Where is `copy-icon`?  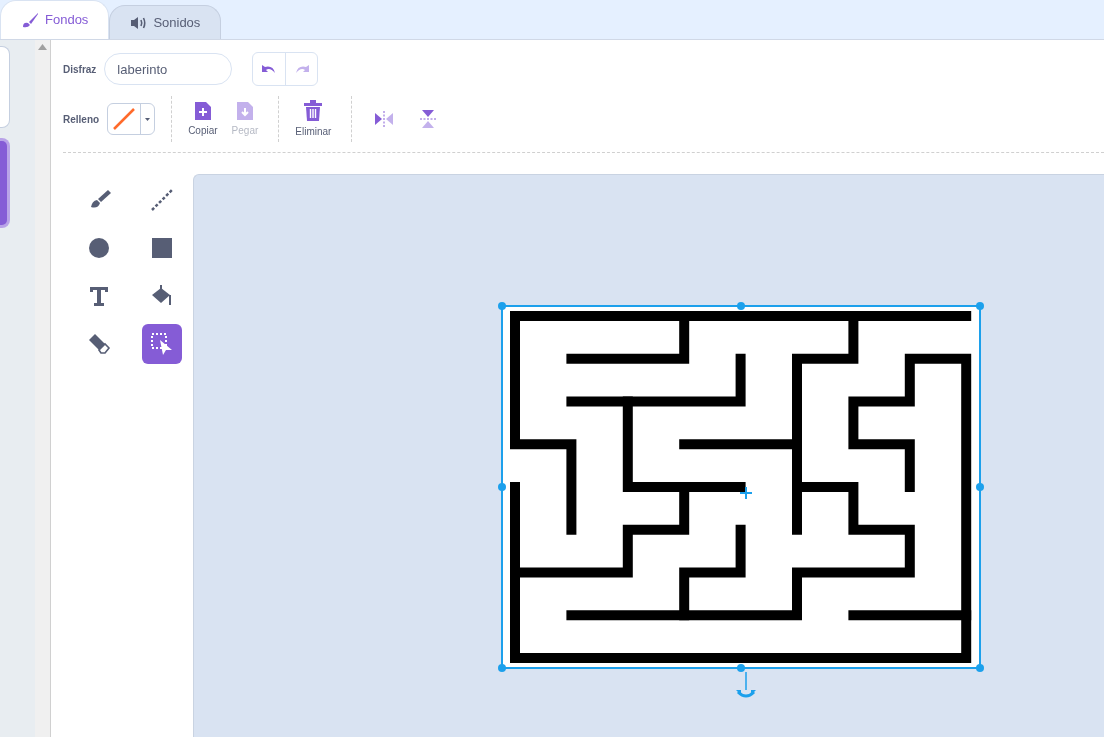
copy-icon is located at coordinates (202, 110).